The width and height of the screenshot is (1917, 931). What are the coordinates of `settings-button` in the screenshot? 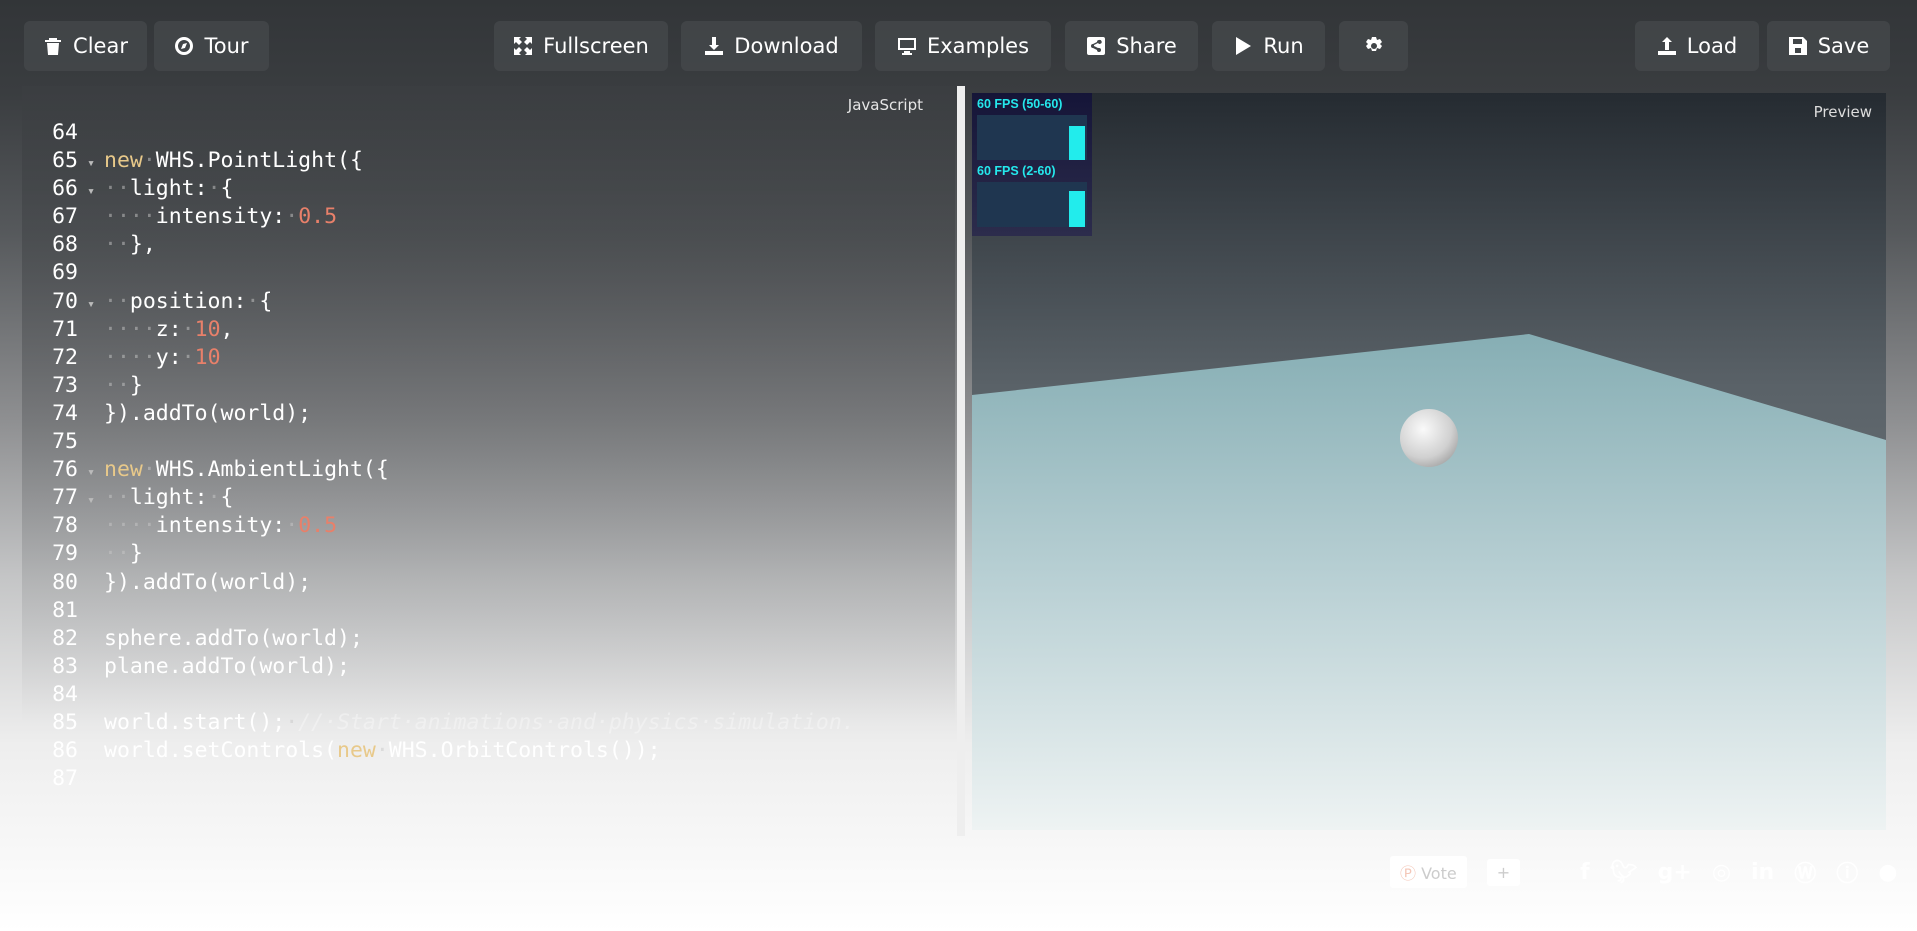 It's located at (1373, 46).